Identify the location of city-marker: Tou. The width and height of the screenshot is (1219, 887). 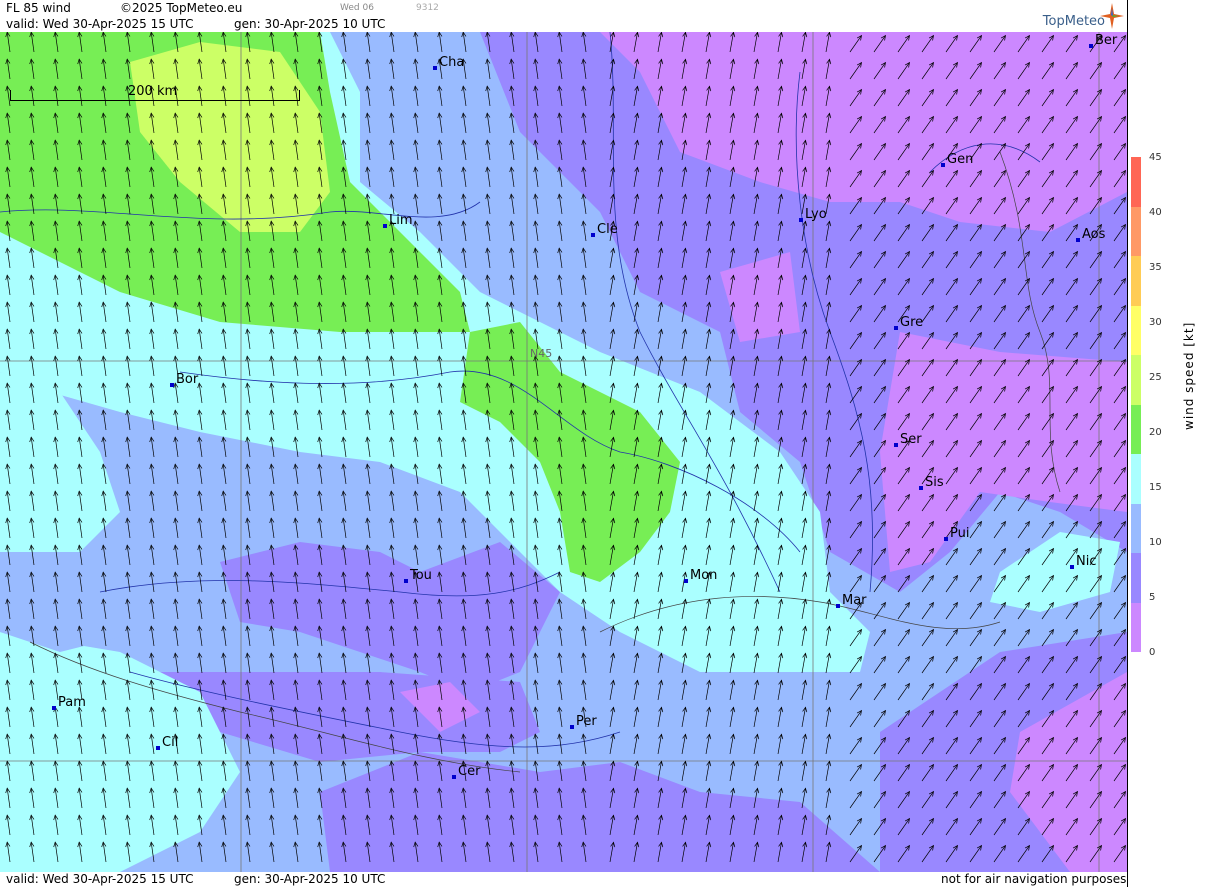
(418, 575).